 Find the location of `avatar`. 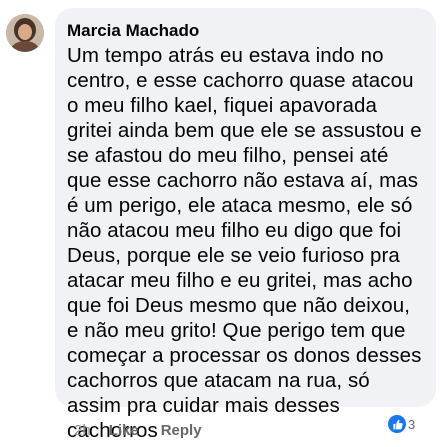

avatar is located at coordinates (25, 33).